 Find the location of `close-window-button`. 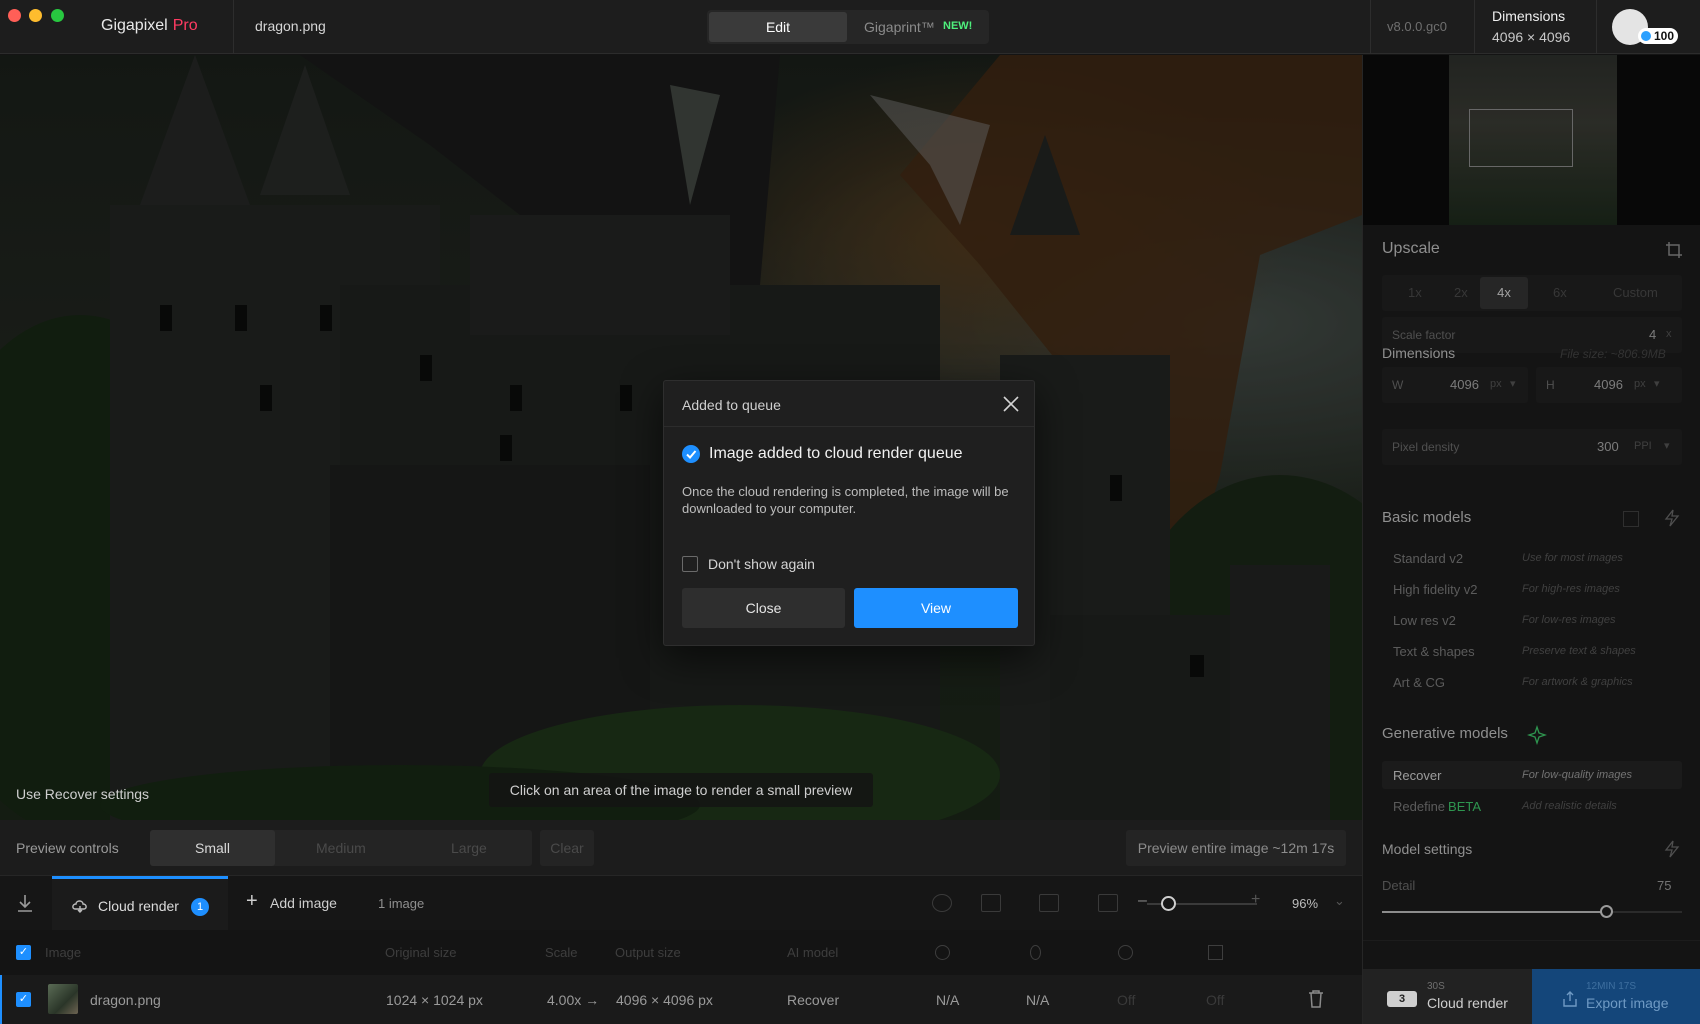

close-window-button is located at coordinates (14, 15).